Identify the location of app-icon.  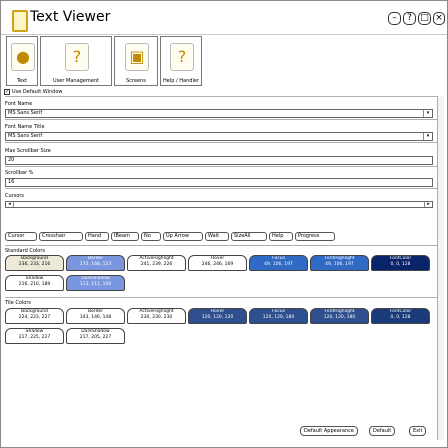
(20, 21).